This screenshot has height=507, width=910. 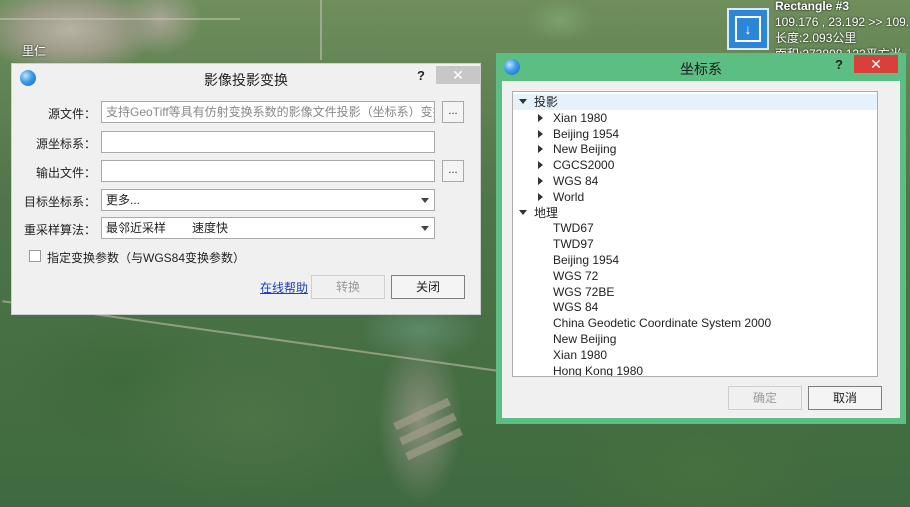 I want to click on source-file-row: 源文件：, so click(x=54, y=113).